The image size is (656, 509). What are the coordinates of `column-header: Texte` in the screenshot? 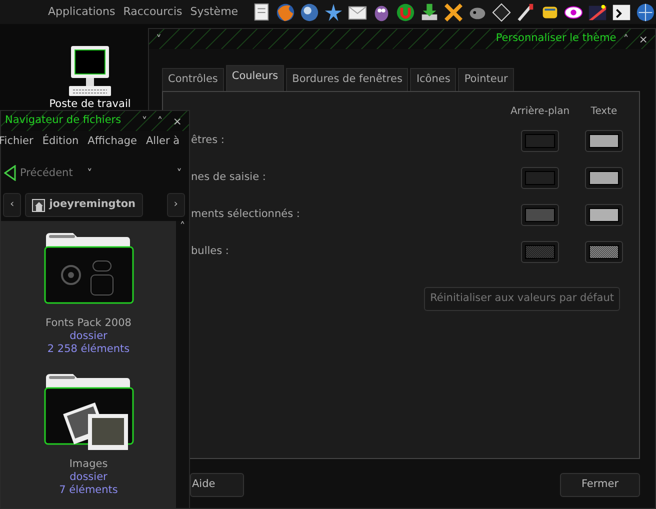 It's located at (604, 111).